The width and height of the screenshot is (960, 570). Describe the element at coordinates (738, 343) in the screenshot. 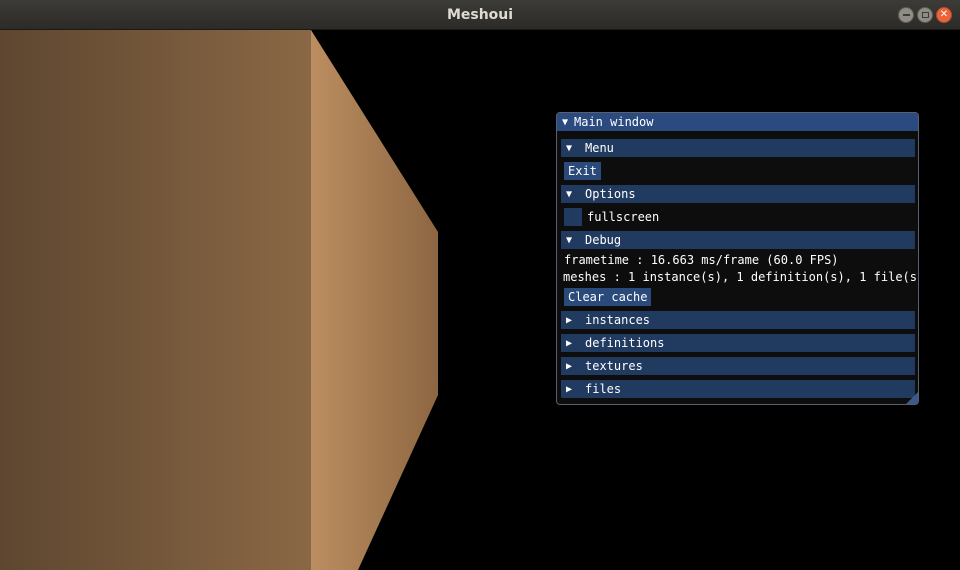

I see `definitions-header: ▶ definitions` at that location.